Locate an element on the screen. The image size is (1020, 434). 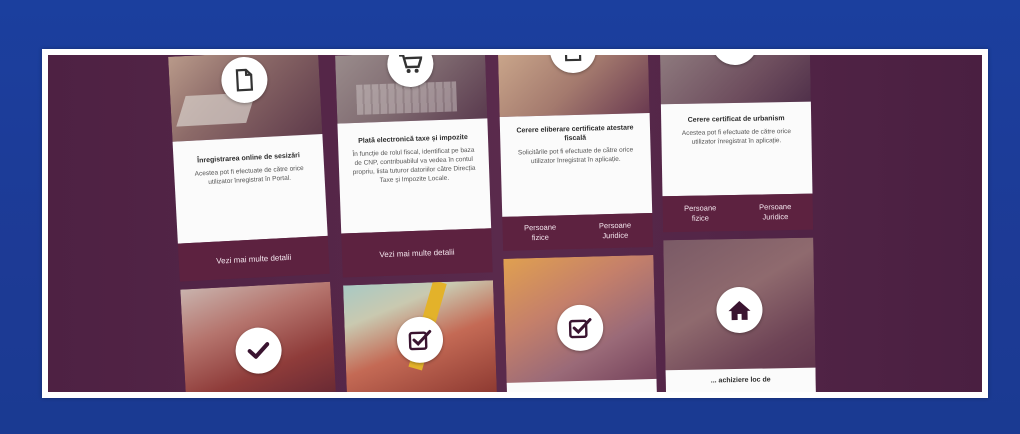
service-photo-building is located at coordinates (258, 336).